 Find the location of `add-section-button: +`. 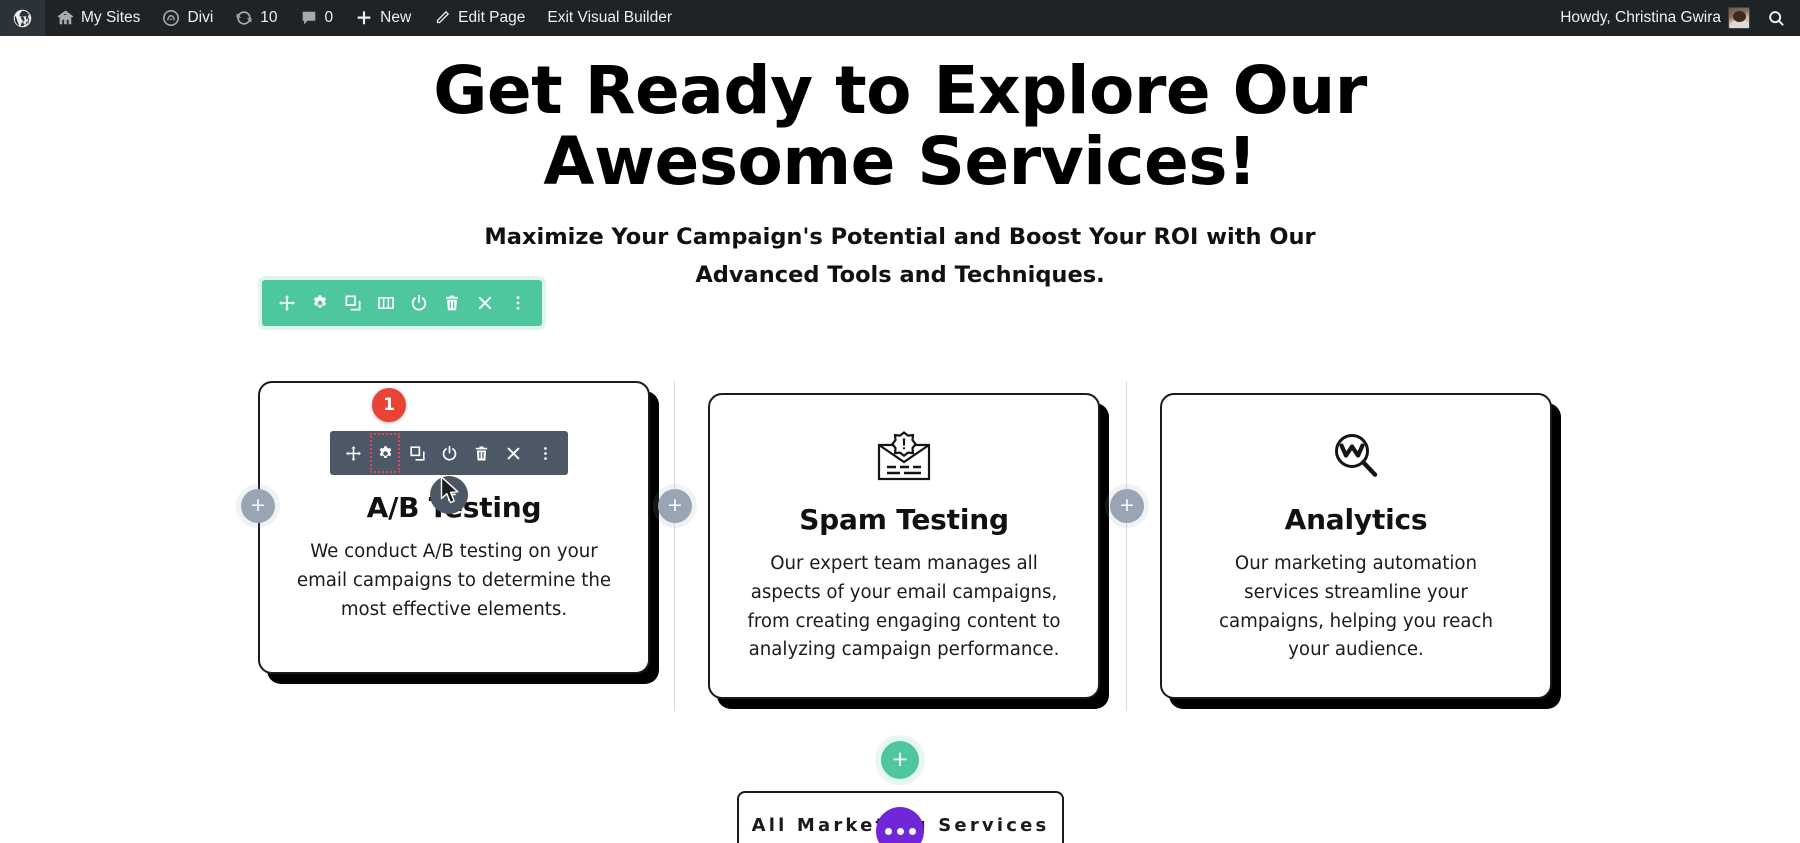

add-section-button: + is located at coordinates (900, 760).